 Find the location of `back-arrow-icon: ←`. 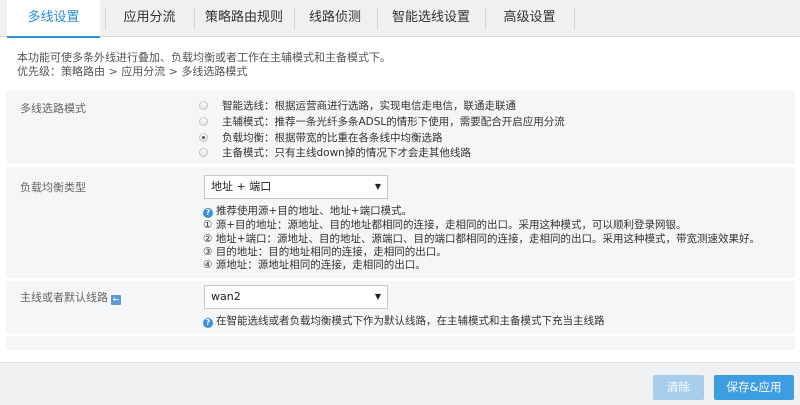

back-arrow-icon: ← is located at coordinates (116, 300).